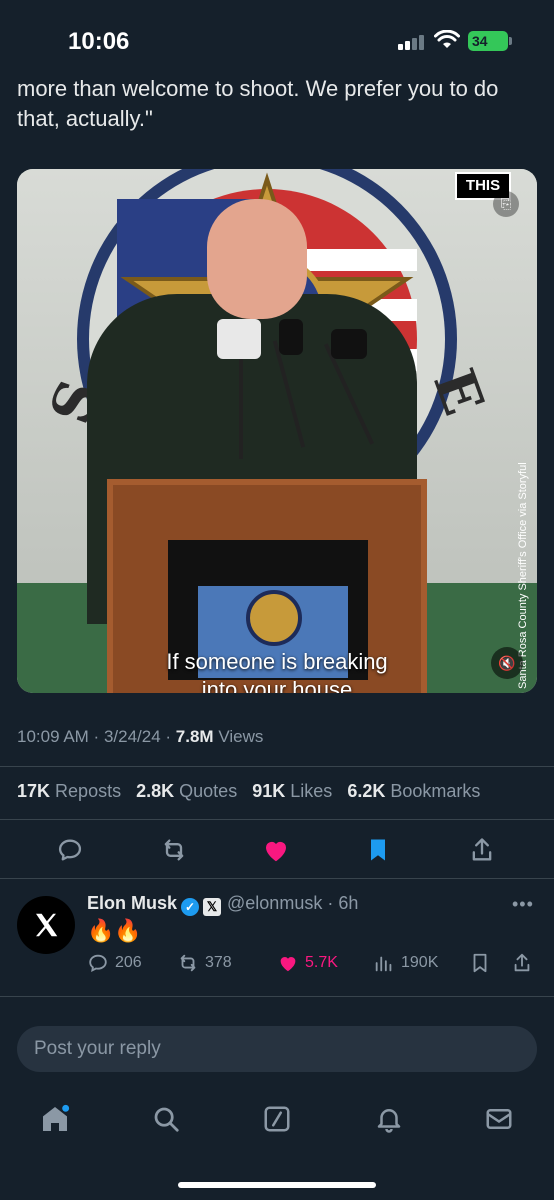  Describe the element at coordinates (186, 791) in the screenshot. I see `quotes-stat: 2.8K Quotes` at that location.